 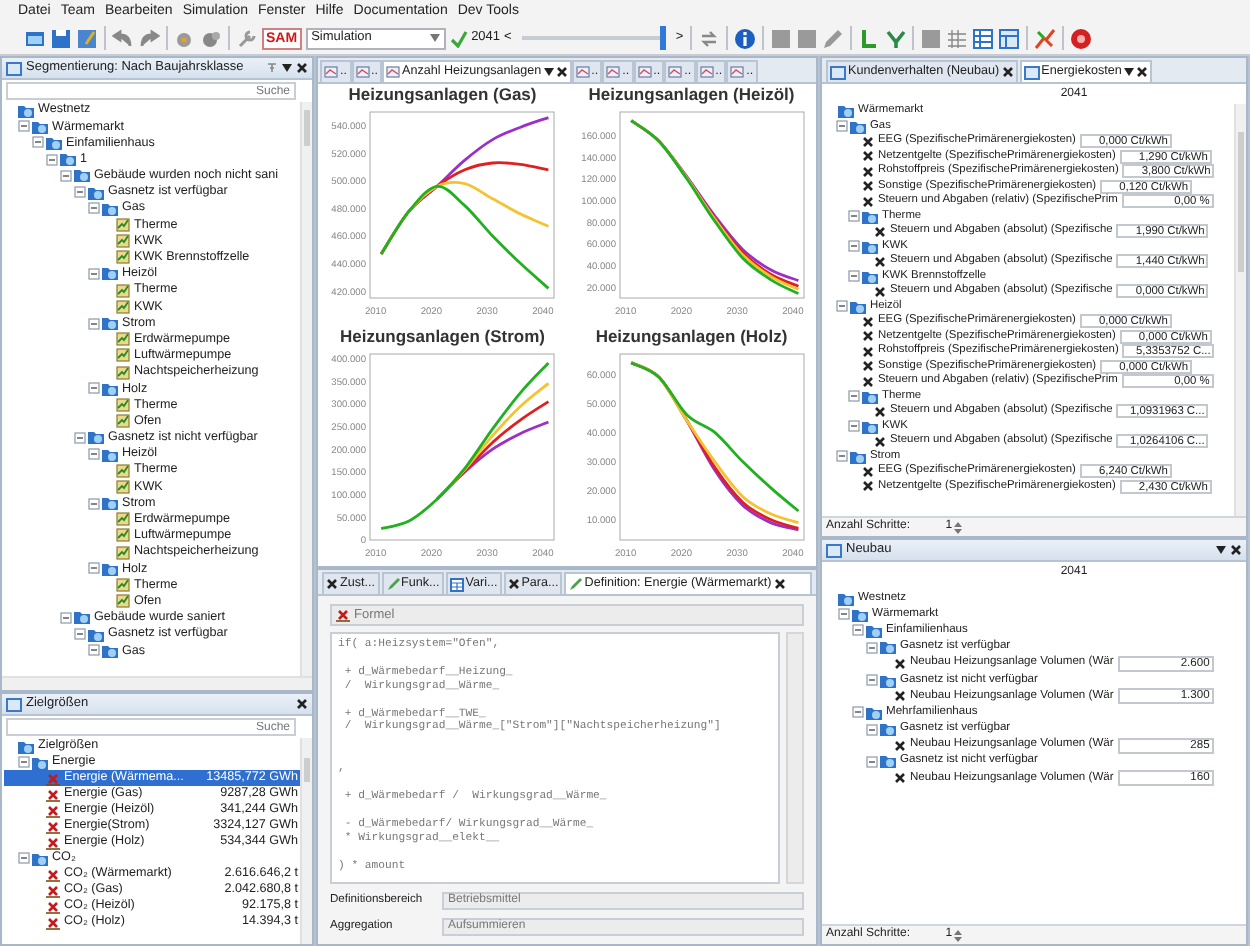 I want to click on panel-icon, so click(x=14, y=704).